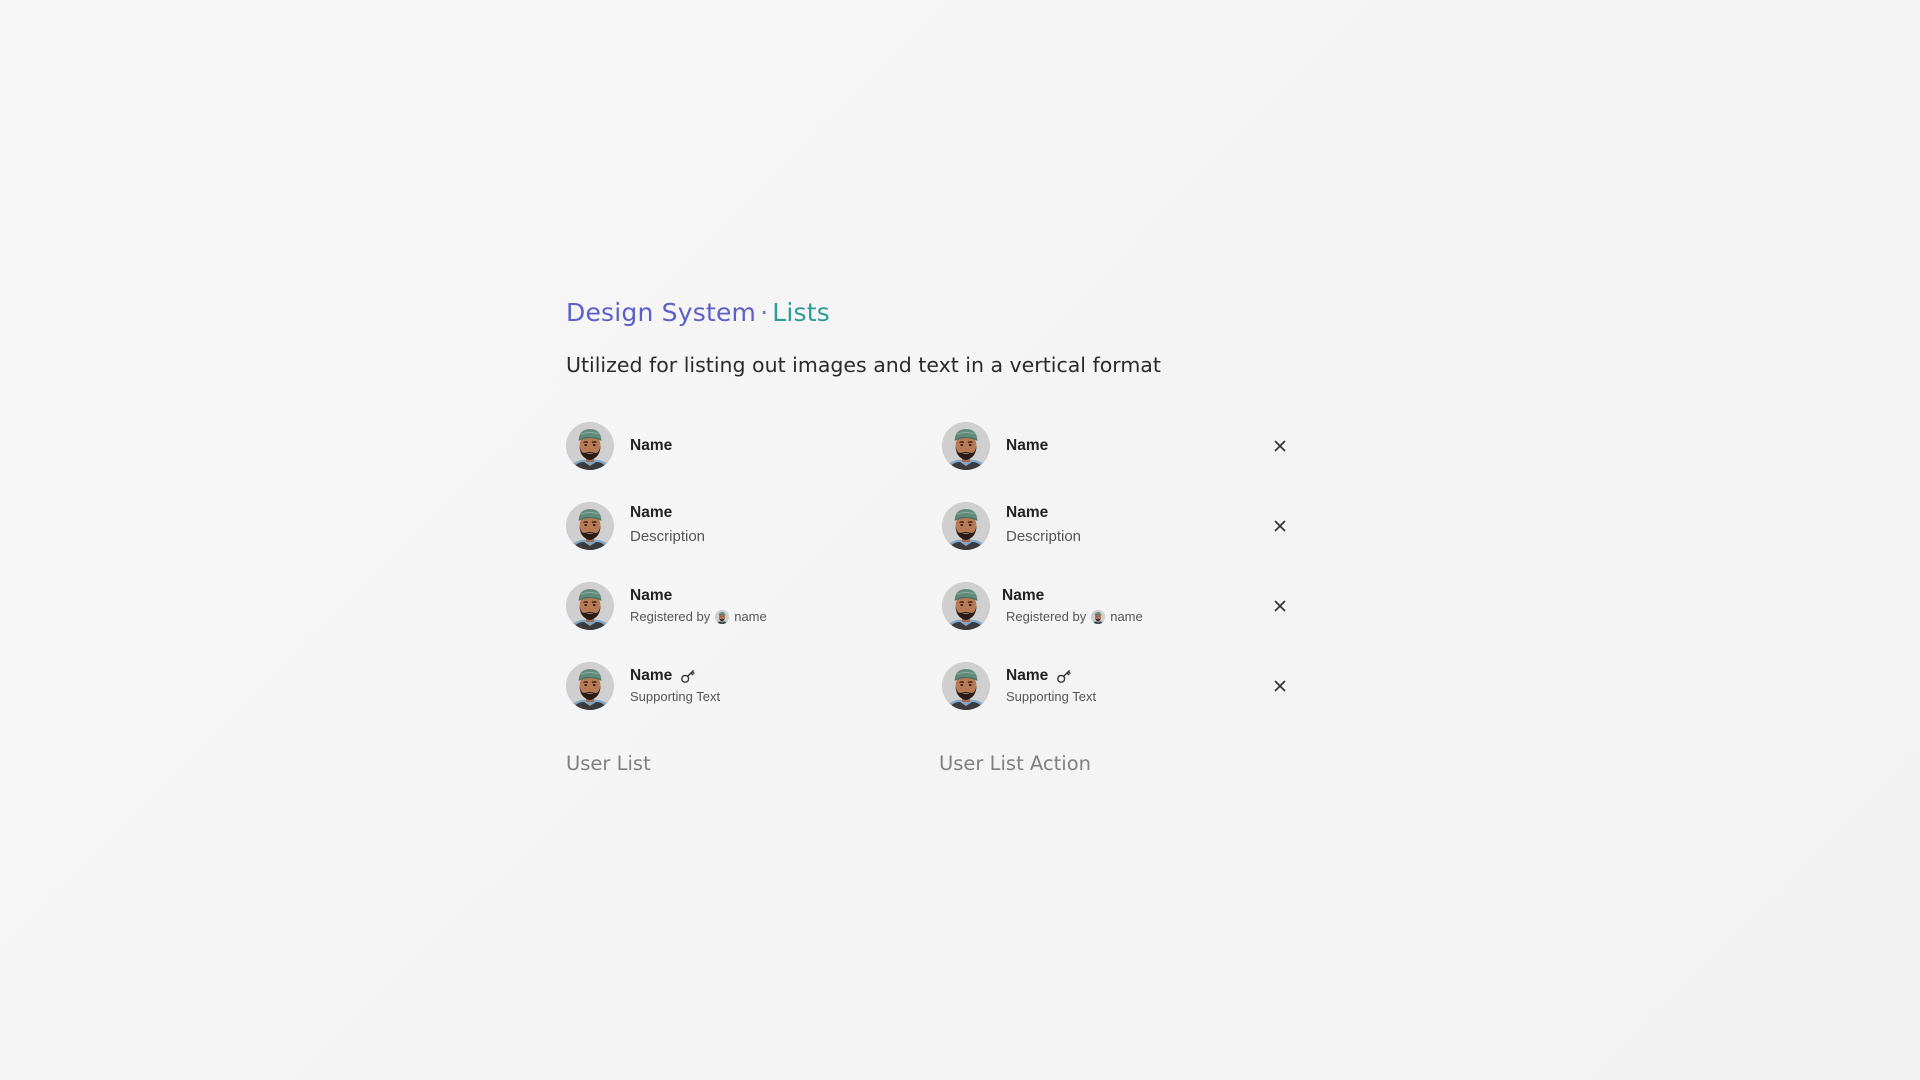 The image size is (1920, 1080). I want to click on caption-user-list-action: User List Action, so click(1015, 763).